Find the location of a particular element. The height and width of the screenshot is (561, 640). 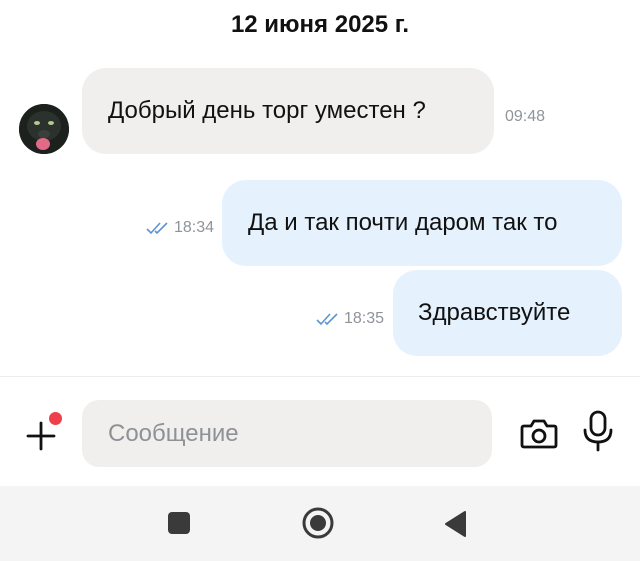

message-bubble-outgoing: Здравствуйте is located at coordinates (507, 313).